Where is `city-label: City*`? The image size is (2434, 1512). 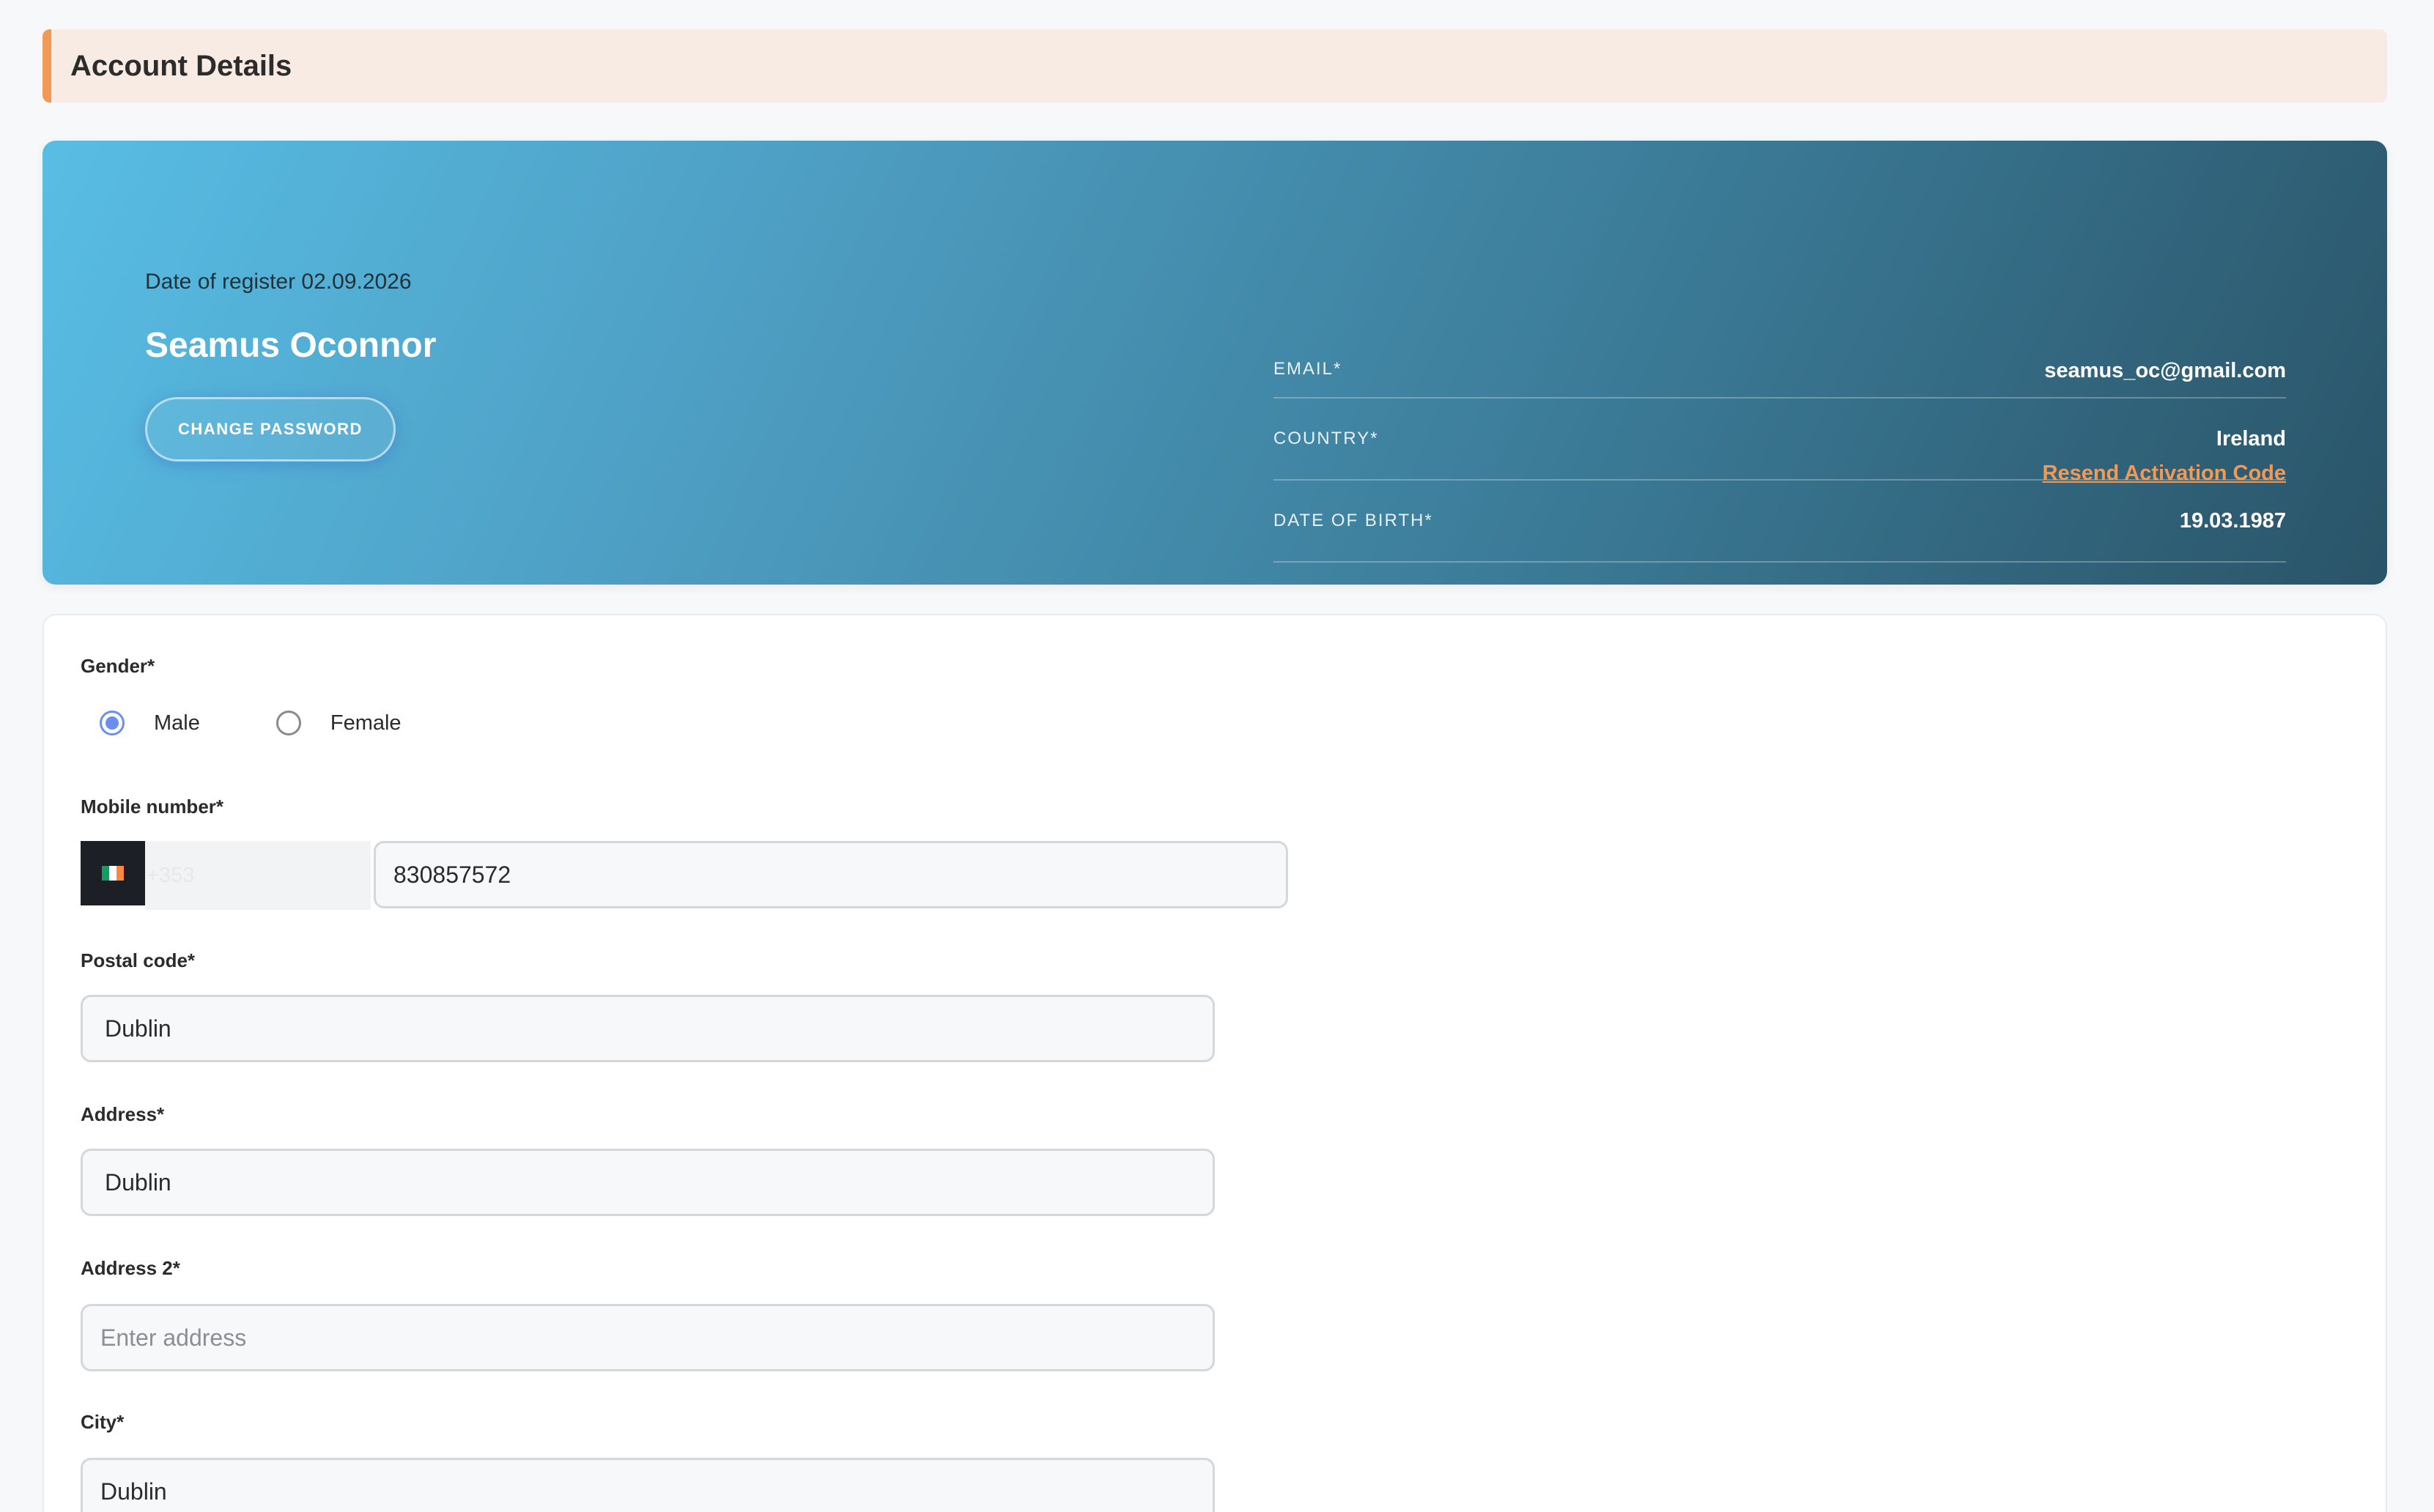
city-label: City* is located at coordinates (103, 1422).